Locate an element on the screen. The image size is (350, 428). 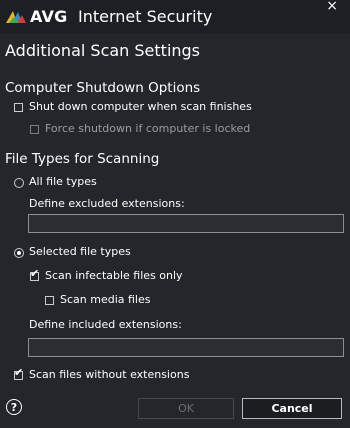
force-shutdown-checkbox is located at coordinates (34, 129).